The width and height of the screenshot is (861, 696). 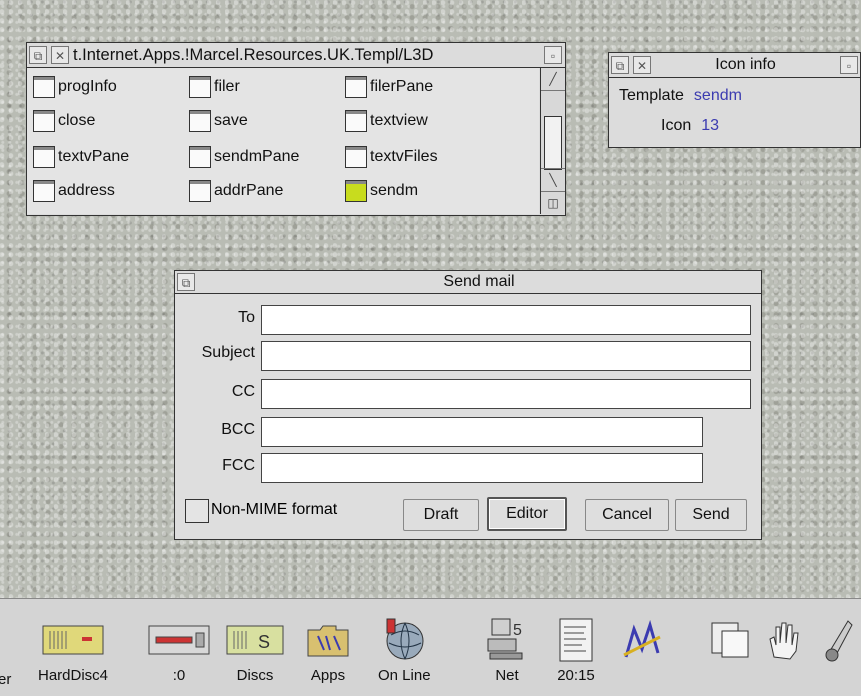 I want to click on info-icon-row: Icon 13, so click(x=690, y=126).